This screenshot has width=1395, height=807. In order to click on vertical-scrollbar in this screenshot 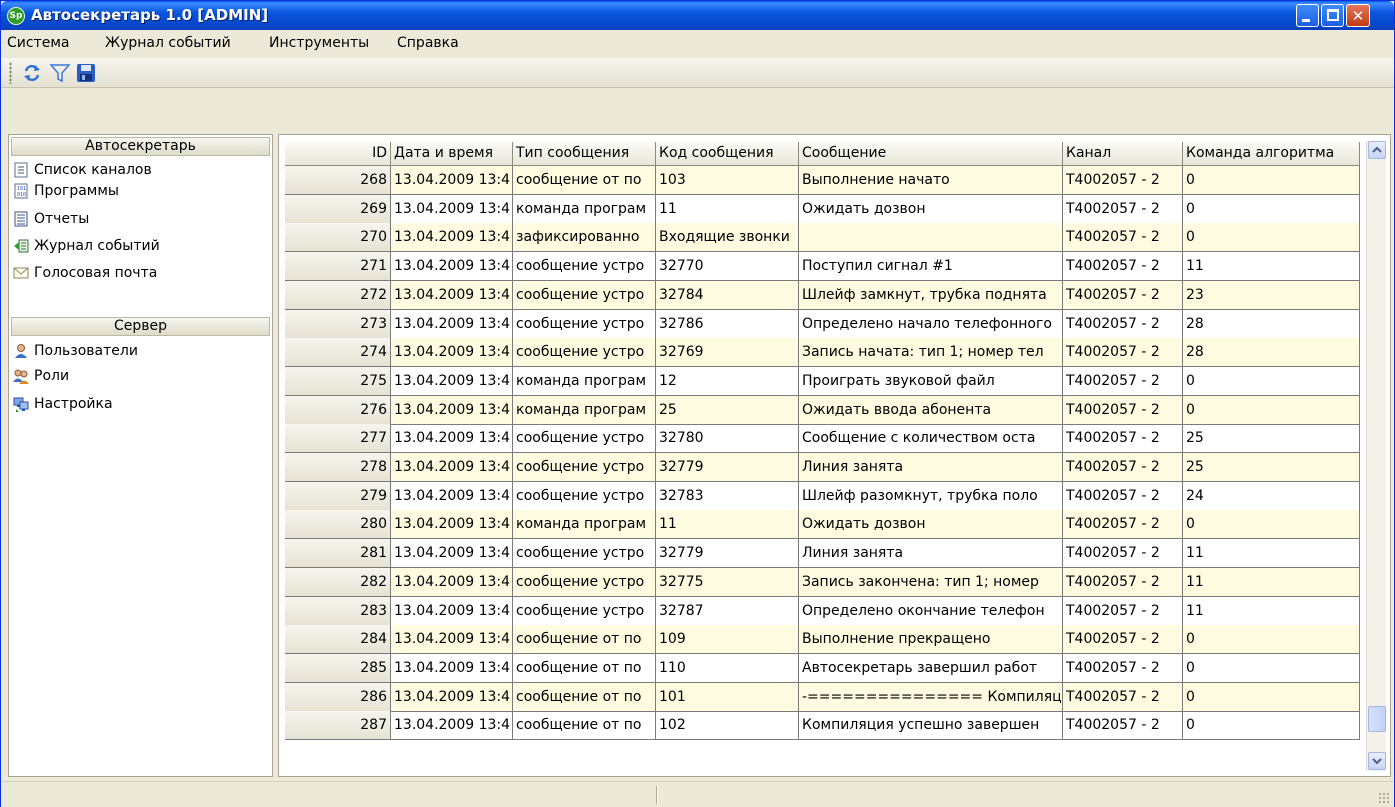, I will do `click(1376, 456)`.